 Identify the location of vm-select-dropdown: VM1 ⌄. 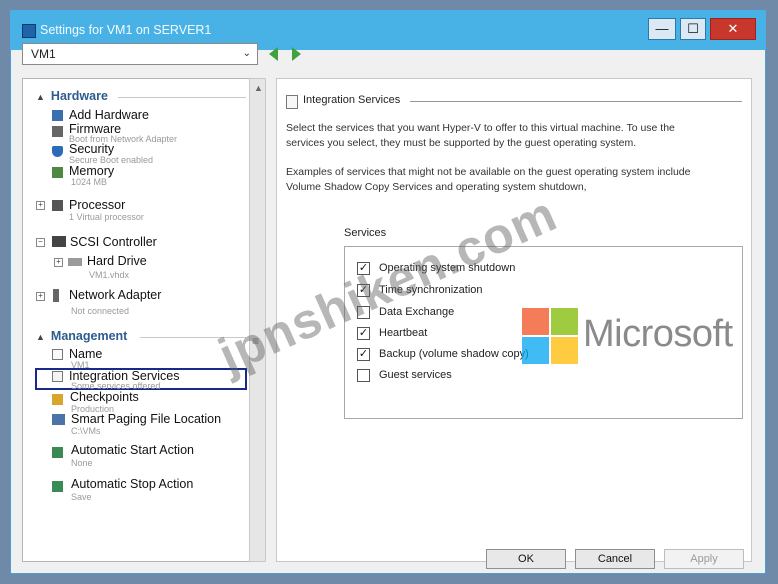
(140, 54).